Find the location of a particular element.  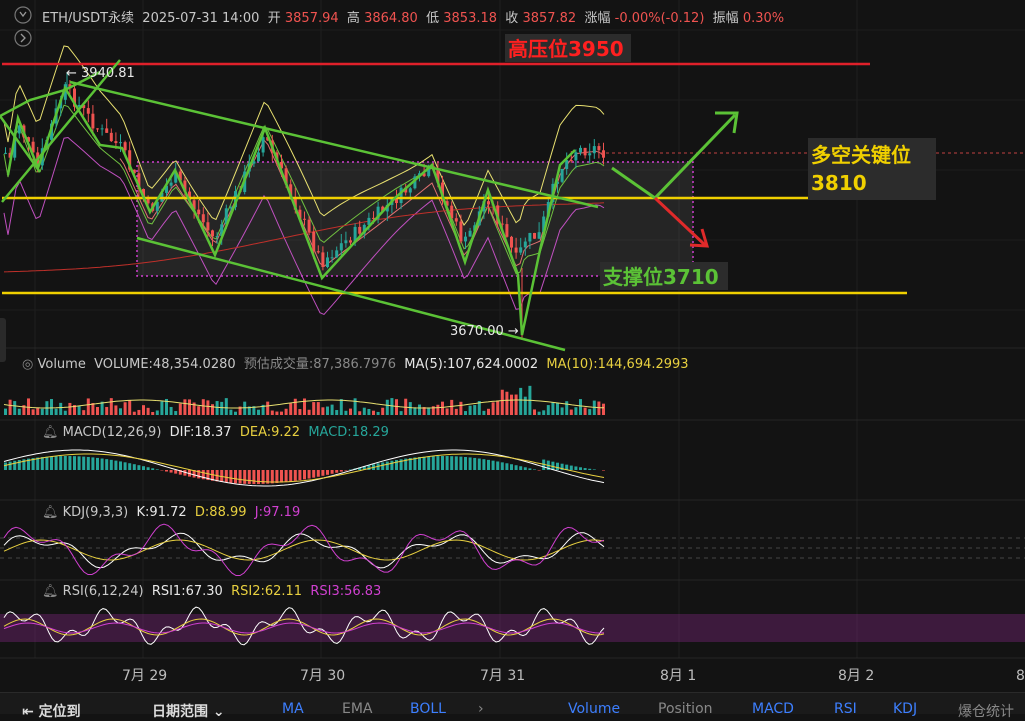

high-value: 3864.80 is located at coordinates (391, 18).